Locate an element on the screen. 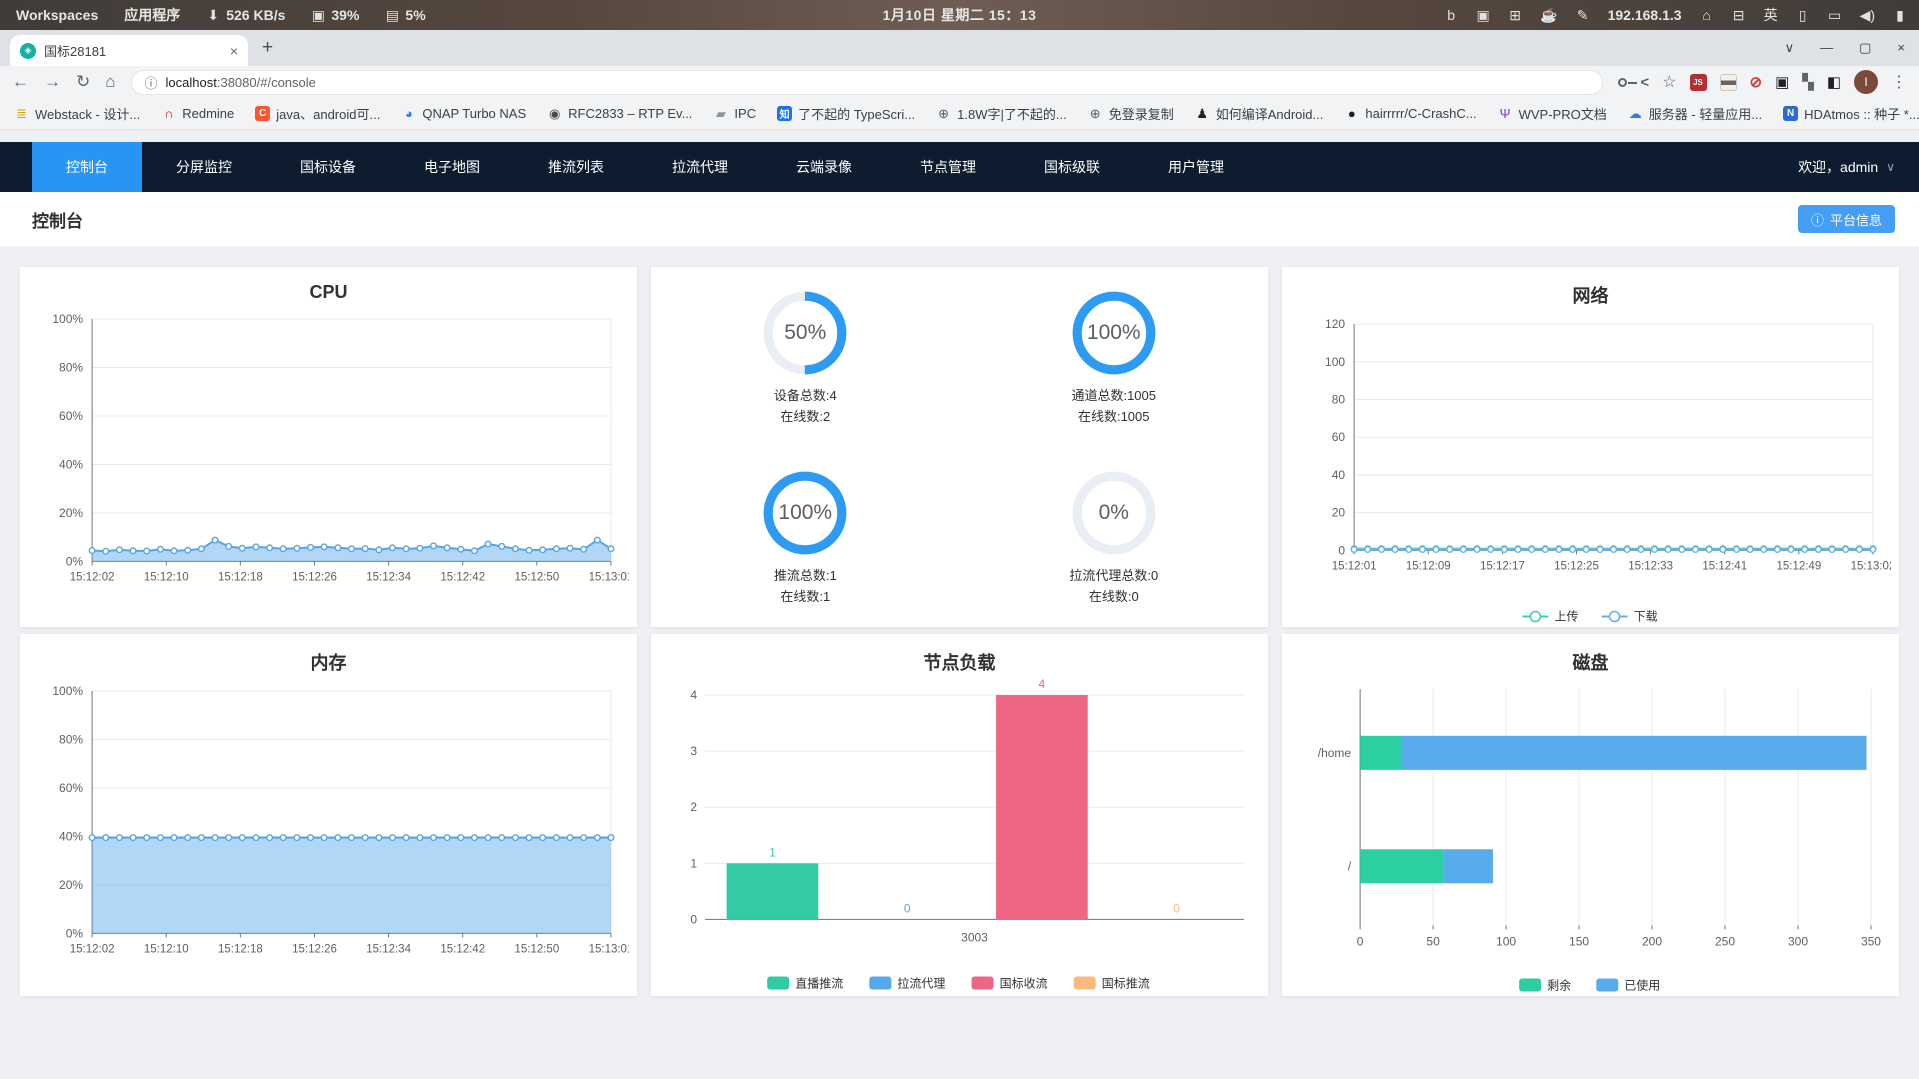 The width and height of the screenshot is (1919, 1079). svg-text: 100 is located at coordinates (1506, 941).